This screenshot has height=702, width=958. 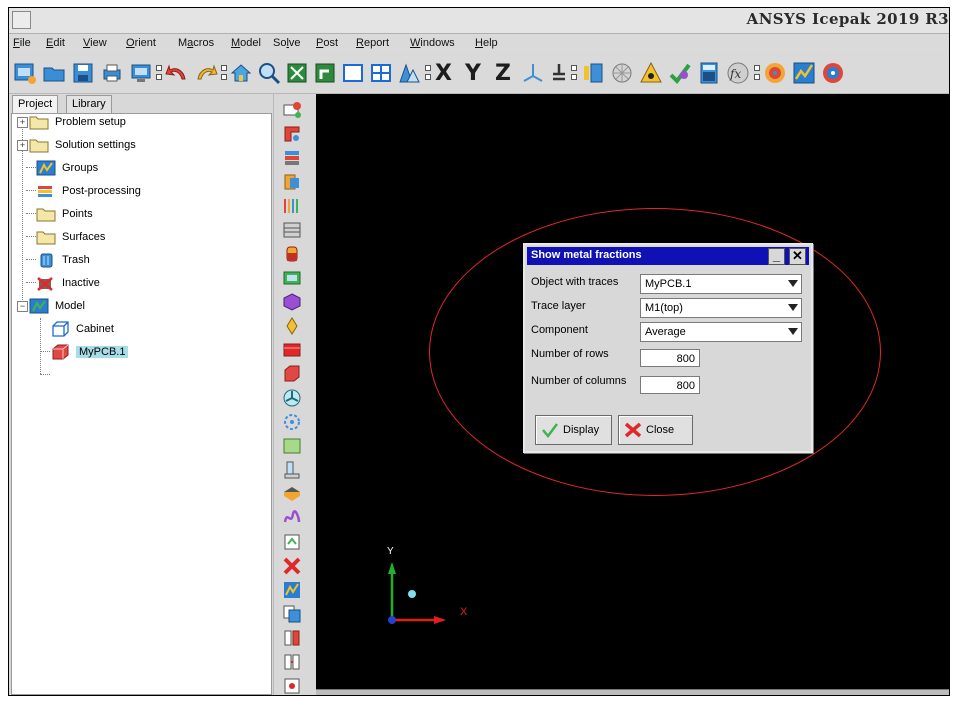 I want to click on menu-model: Model, so click(x=246, y=43).